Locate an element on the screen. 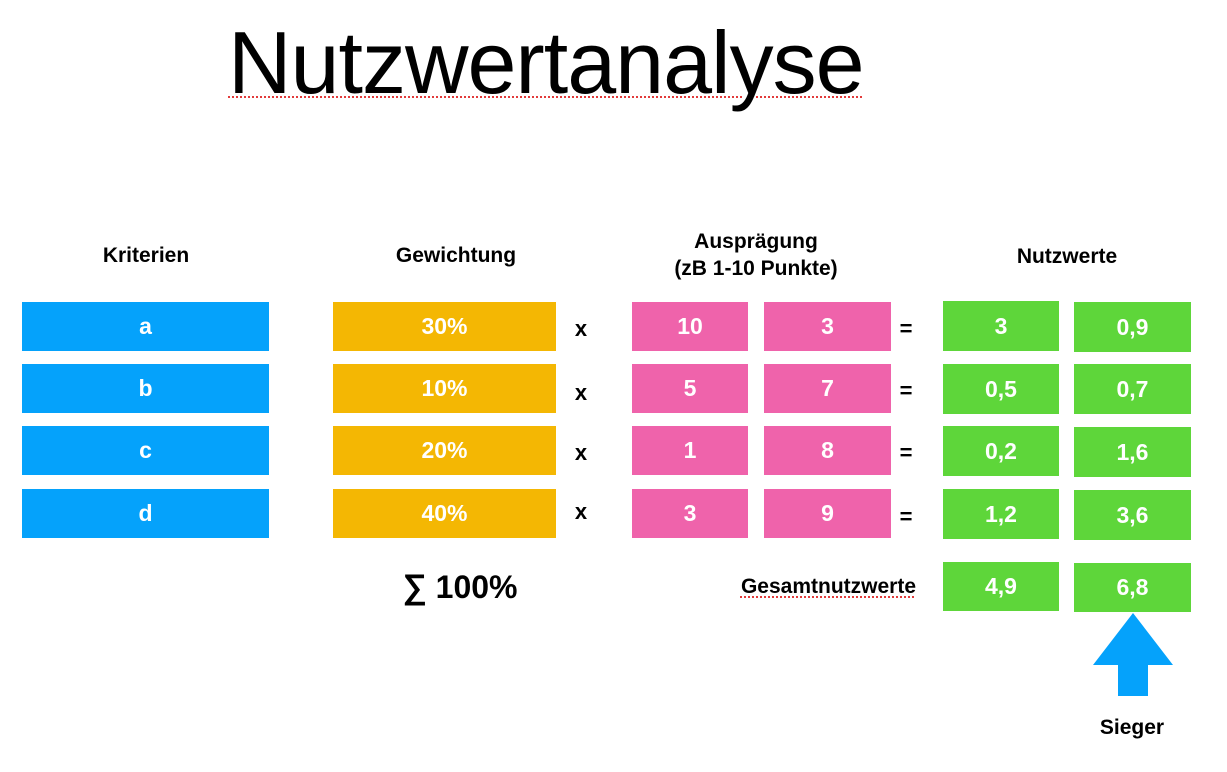 The width and height of the screenshot is (1227, 772). auspraegung-cell: 10 is located at coordinates (690, 326).